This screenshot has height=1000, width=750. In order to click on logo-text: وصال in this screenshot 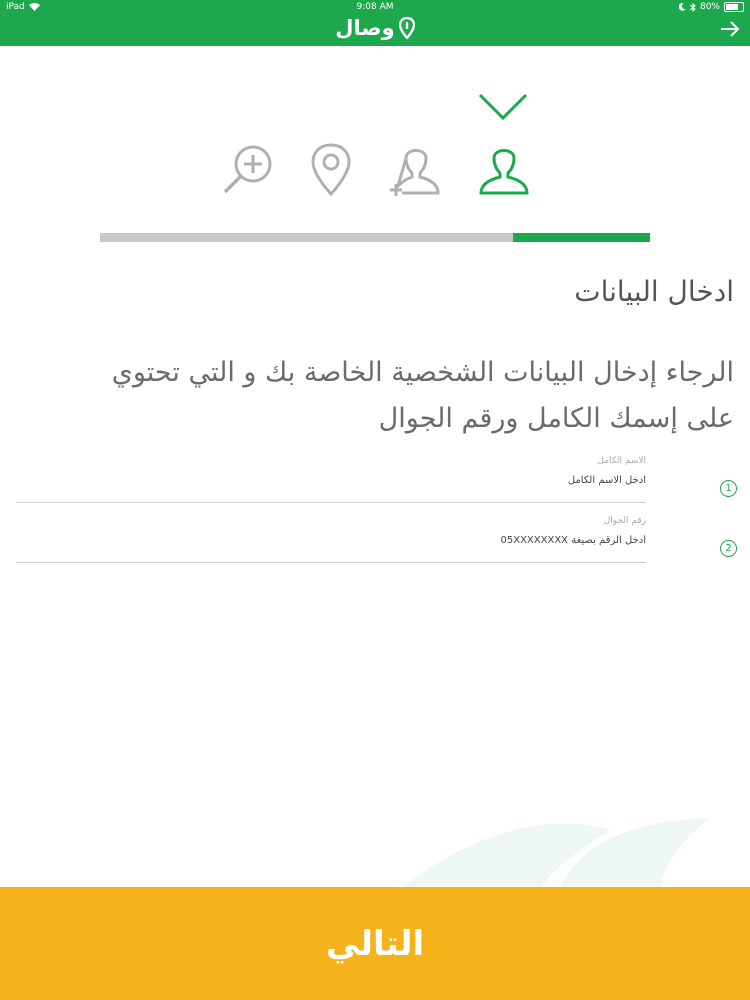, I will do `click(365, 28)`.